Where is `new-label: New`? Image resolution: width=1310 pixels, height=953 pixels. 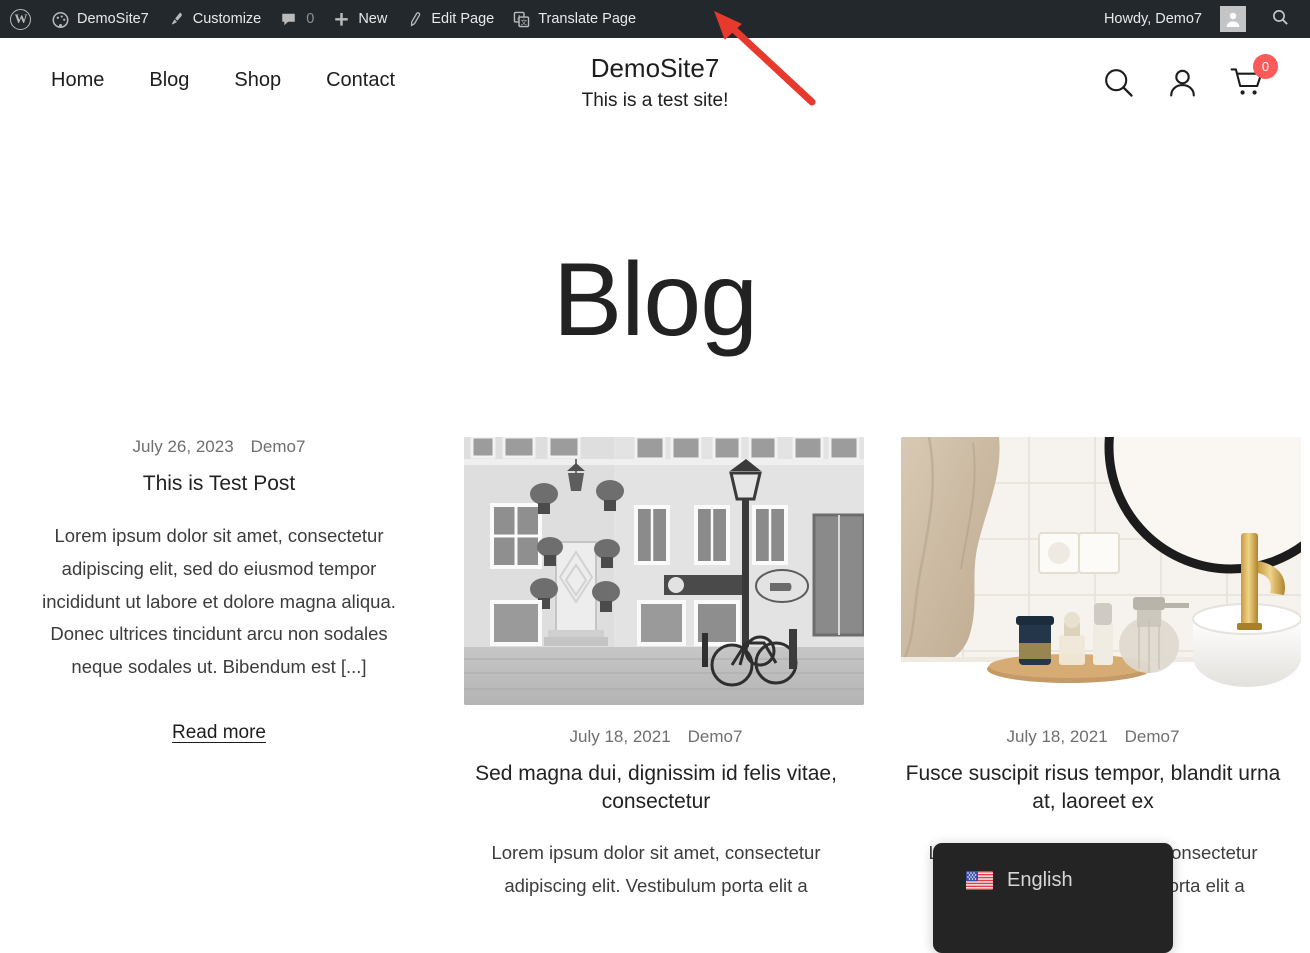 new-label: New is located at coordinates (373, 18).